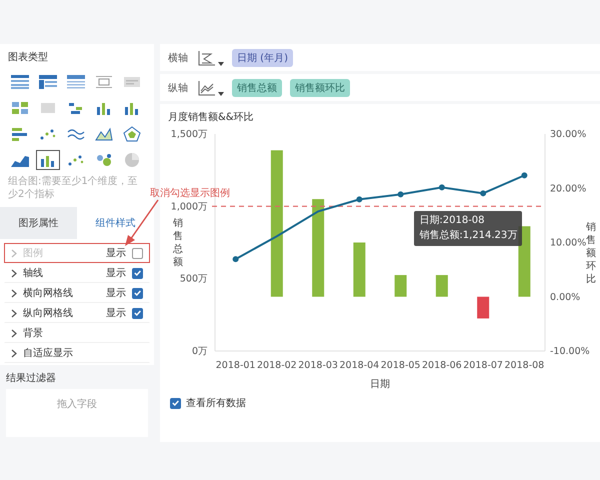  I want to click on y-tick-label: 20.00%, so click(568, 188).